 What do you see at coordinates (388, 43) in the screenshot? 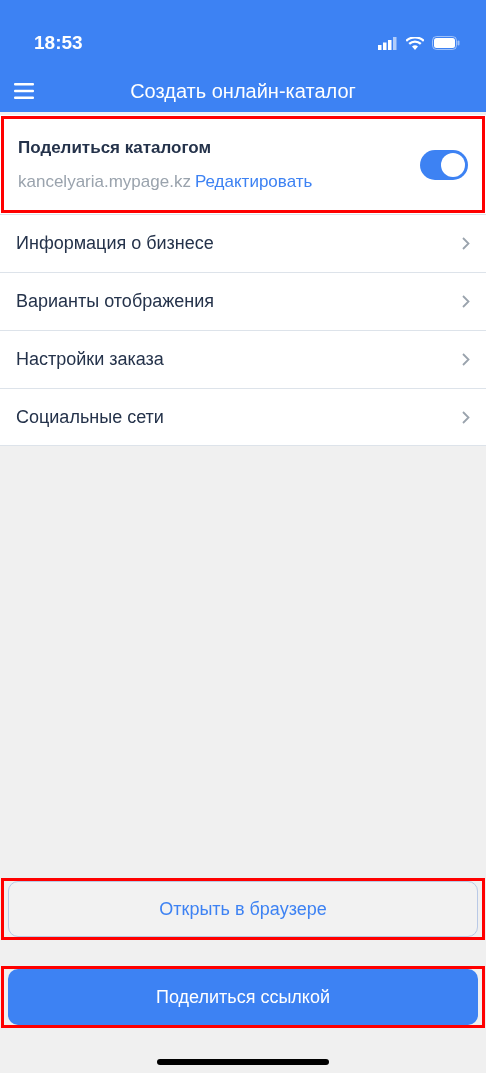
I see `signal-icon` at bounding box center [388, 43].